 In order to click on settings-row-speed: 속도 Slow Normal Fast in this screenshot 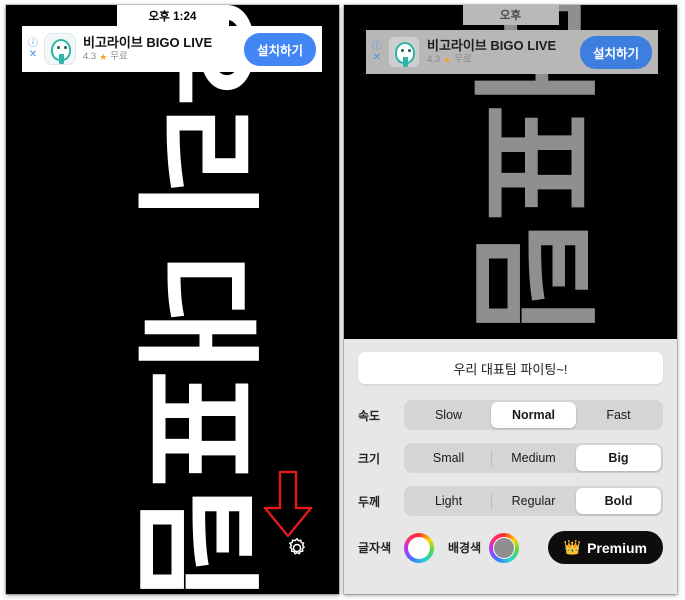, I will do `click(510, 415)`.